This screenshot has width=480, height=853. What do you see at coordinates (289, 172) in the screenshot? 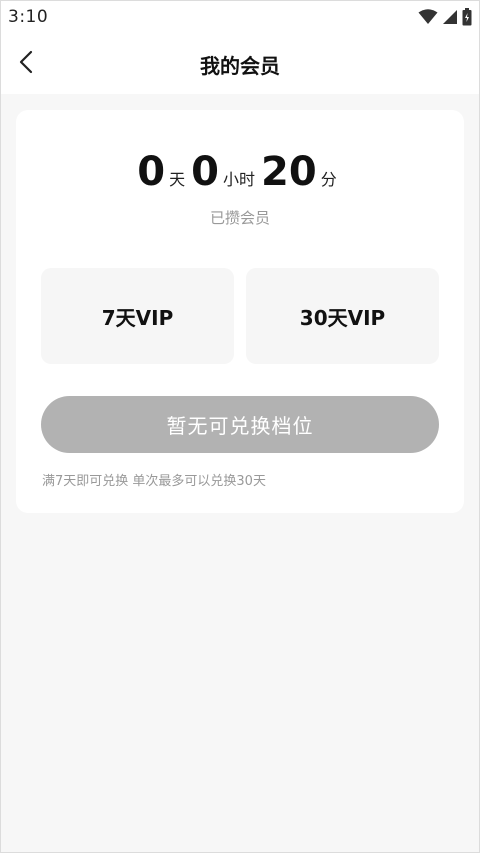
I see `minutes-value: 20` at bounding box center [289, 172].